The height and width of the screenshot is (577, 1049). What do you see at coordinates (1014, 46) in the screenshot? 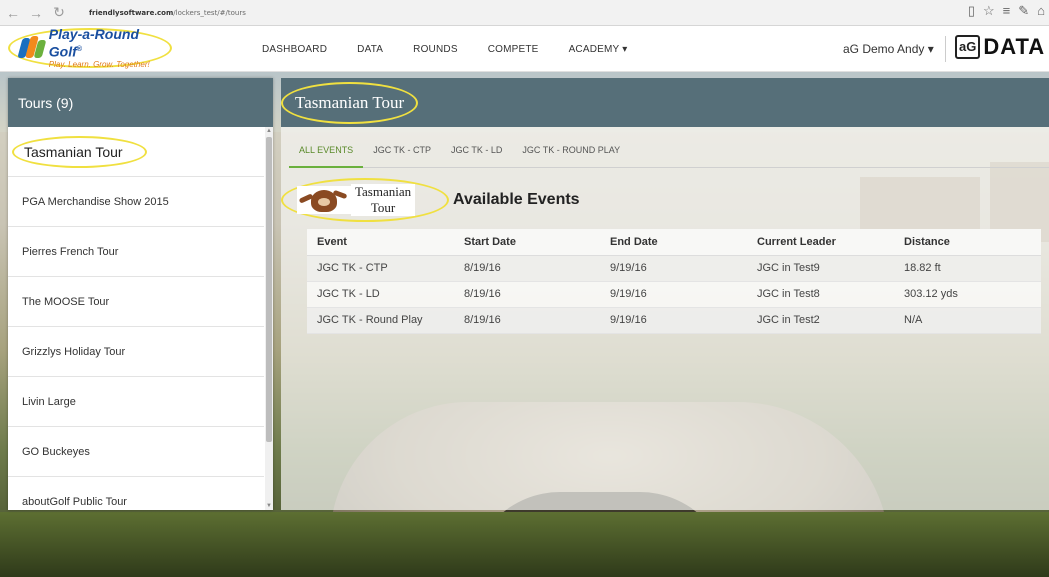
I see `ag-logo-text: DATA` at bounding box center [1014, 46].